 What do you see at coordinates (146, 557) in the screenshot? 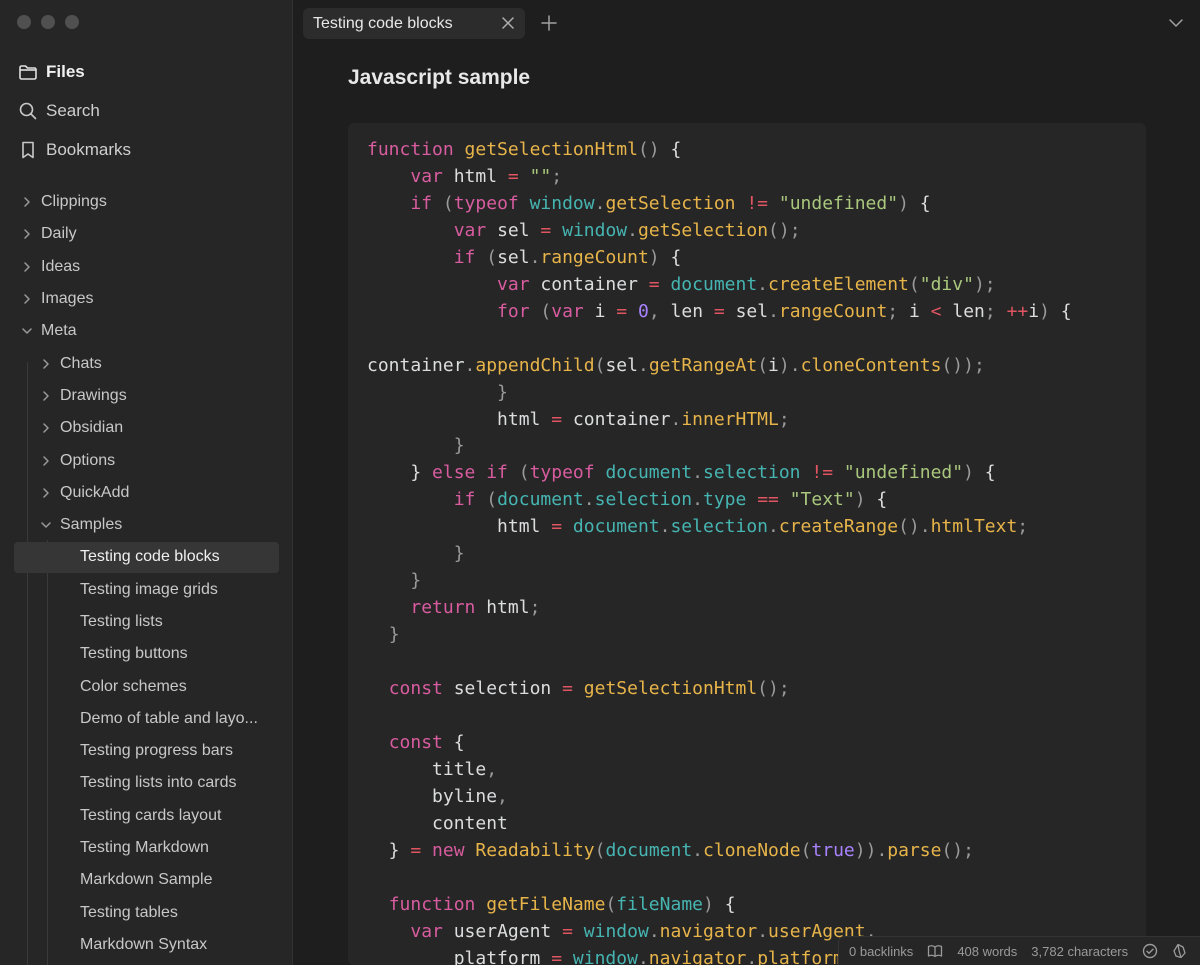
I see `tree-file-testing-code-blocks: Testing code blocks` at bounding box center [146, 557].